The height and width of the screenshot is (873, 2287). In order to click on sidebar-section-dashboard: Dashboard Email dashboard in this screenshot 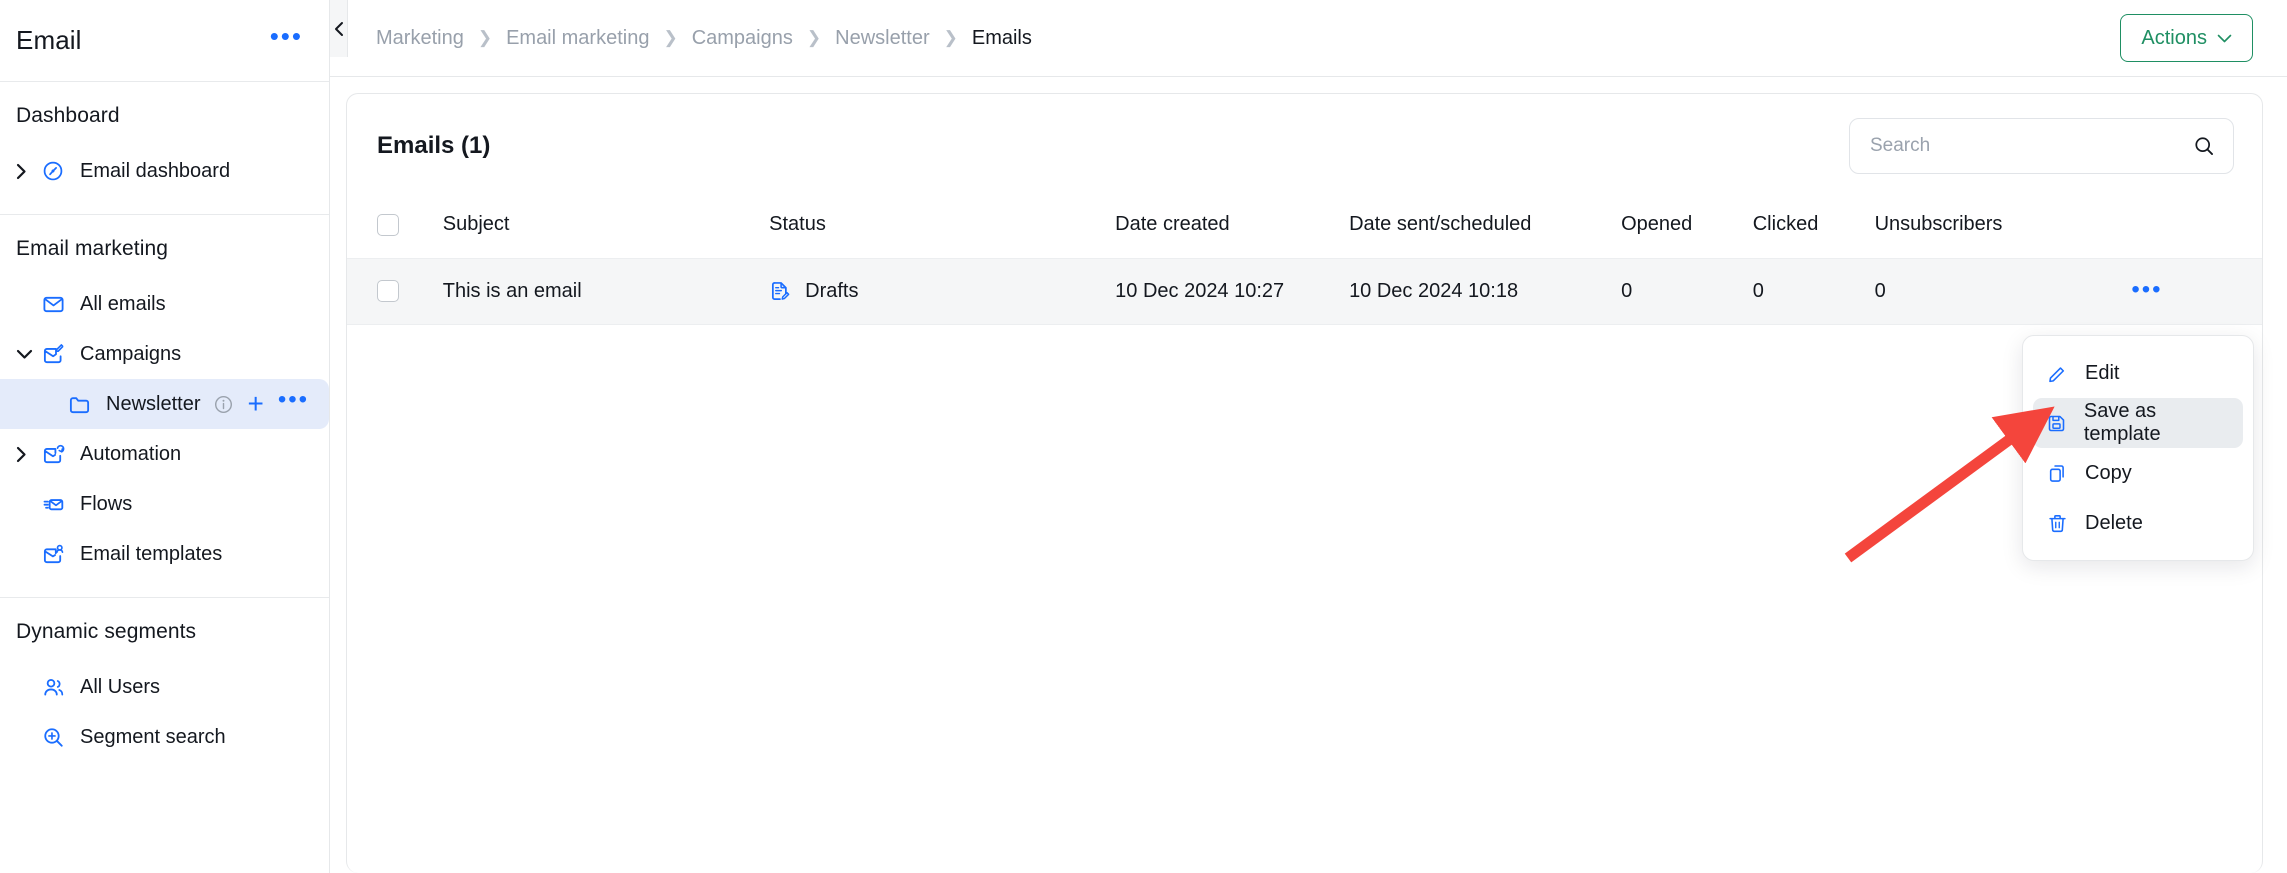, I will do `click(164, 148)`.